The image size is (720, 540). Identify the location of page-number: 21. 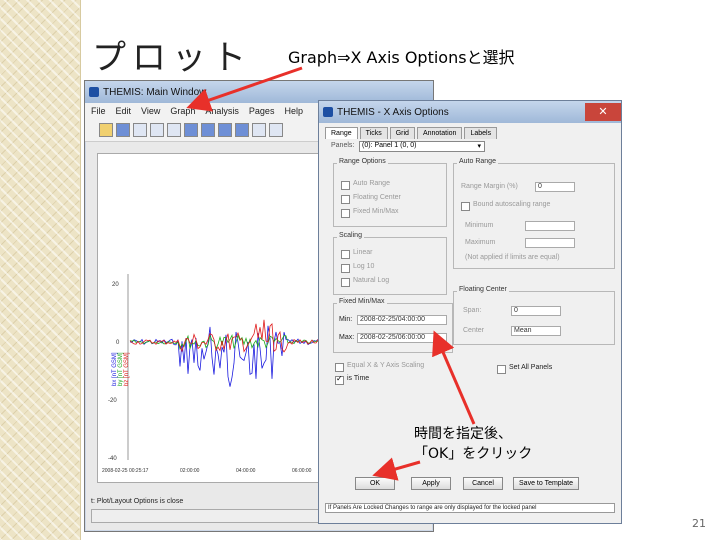
(699, 523).